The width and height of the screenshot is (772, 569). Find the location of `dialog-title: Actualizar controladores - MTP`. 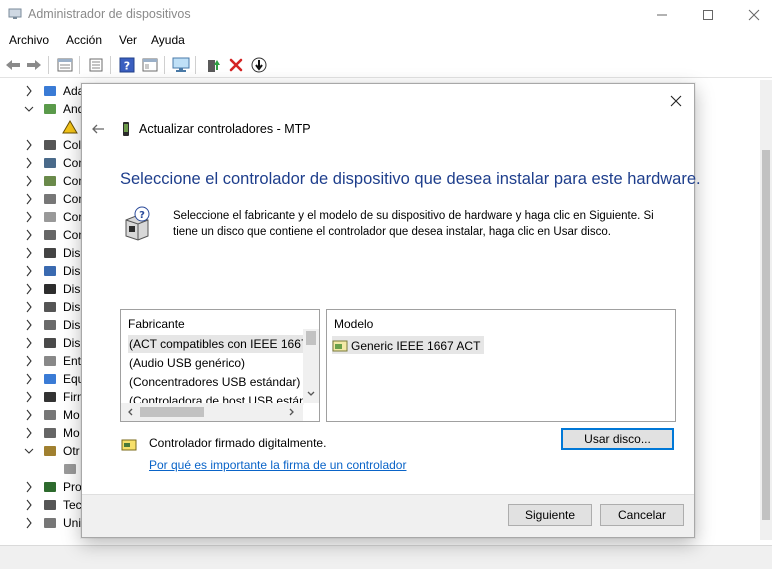

dialog-title: Actualizar controladores - MTP is located at coordinates (225, 129).